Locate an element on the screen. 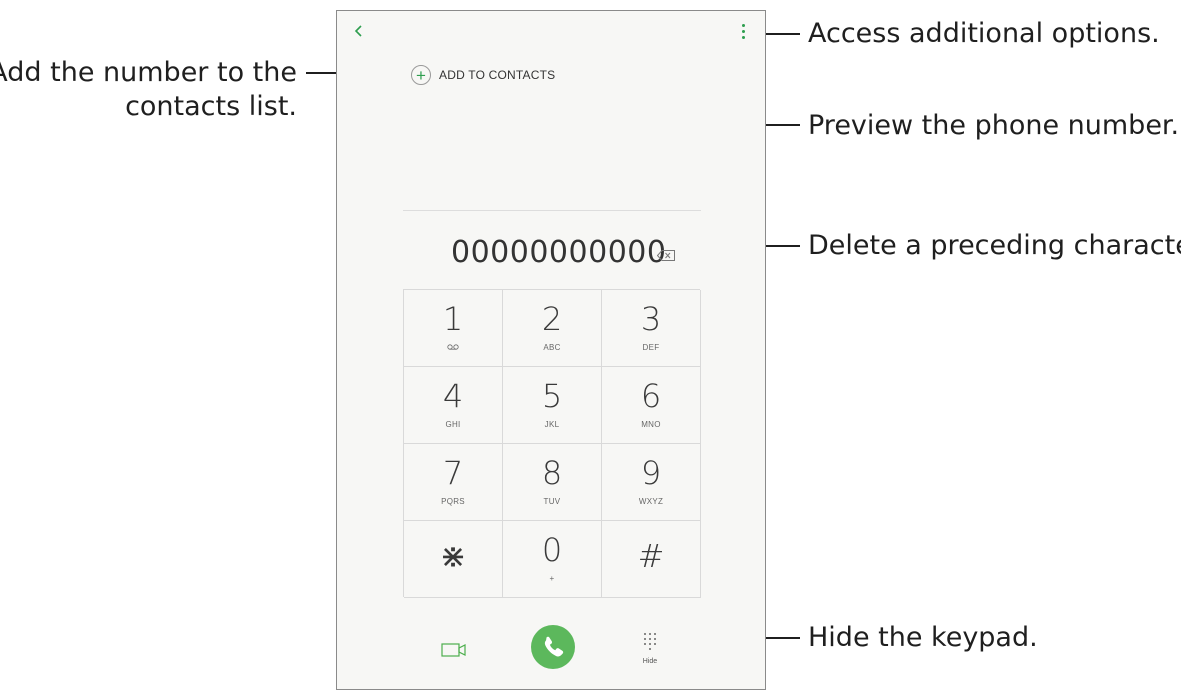 This screenshot has width=1181, height=691. key-letters: ABC is located at coordinates (552, 347).